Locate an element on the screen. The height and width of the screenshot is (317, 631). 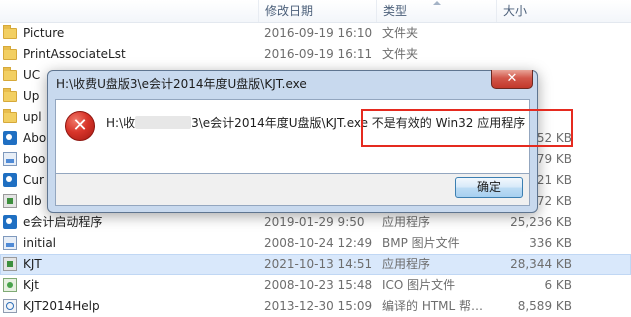
file-list-header: 修改日期 类型 大小 is located at coordinates (315, 11).